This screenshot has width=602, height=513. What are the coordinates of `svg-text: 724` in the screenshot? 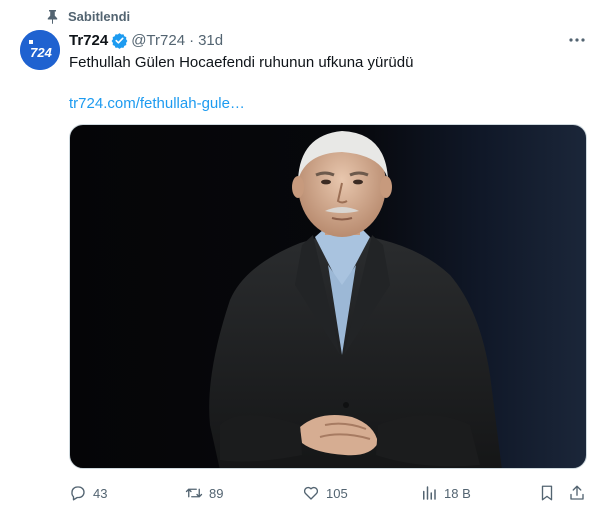 It's located at (41, 52).